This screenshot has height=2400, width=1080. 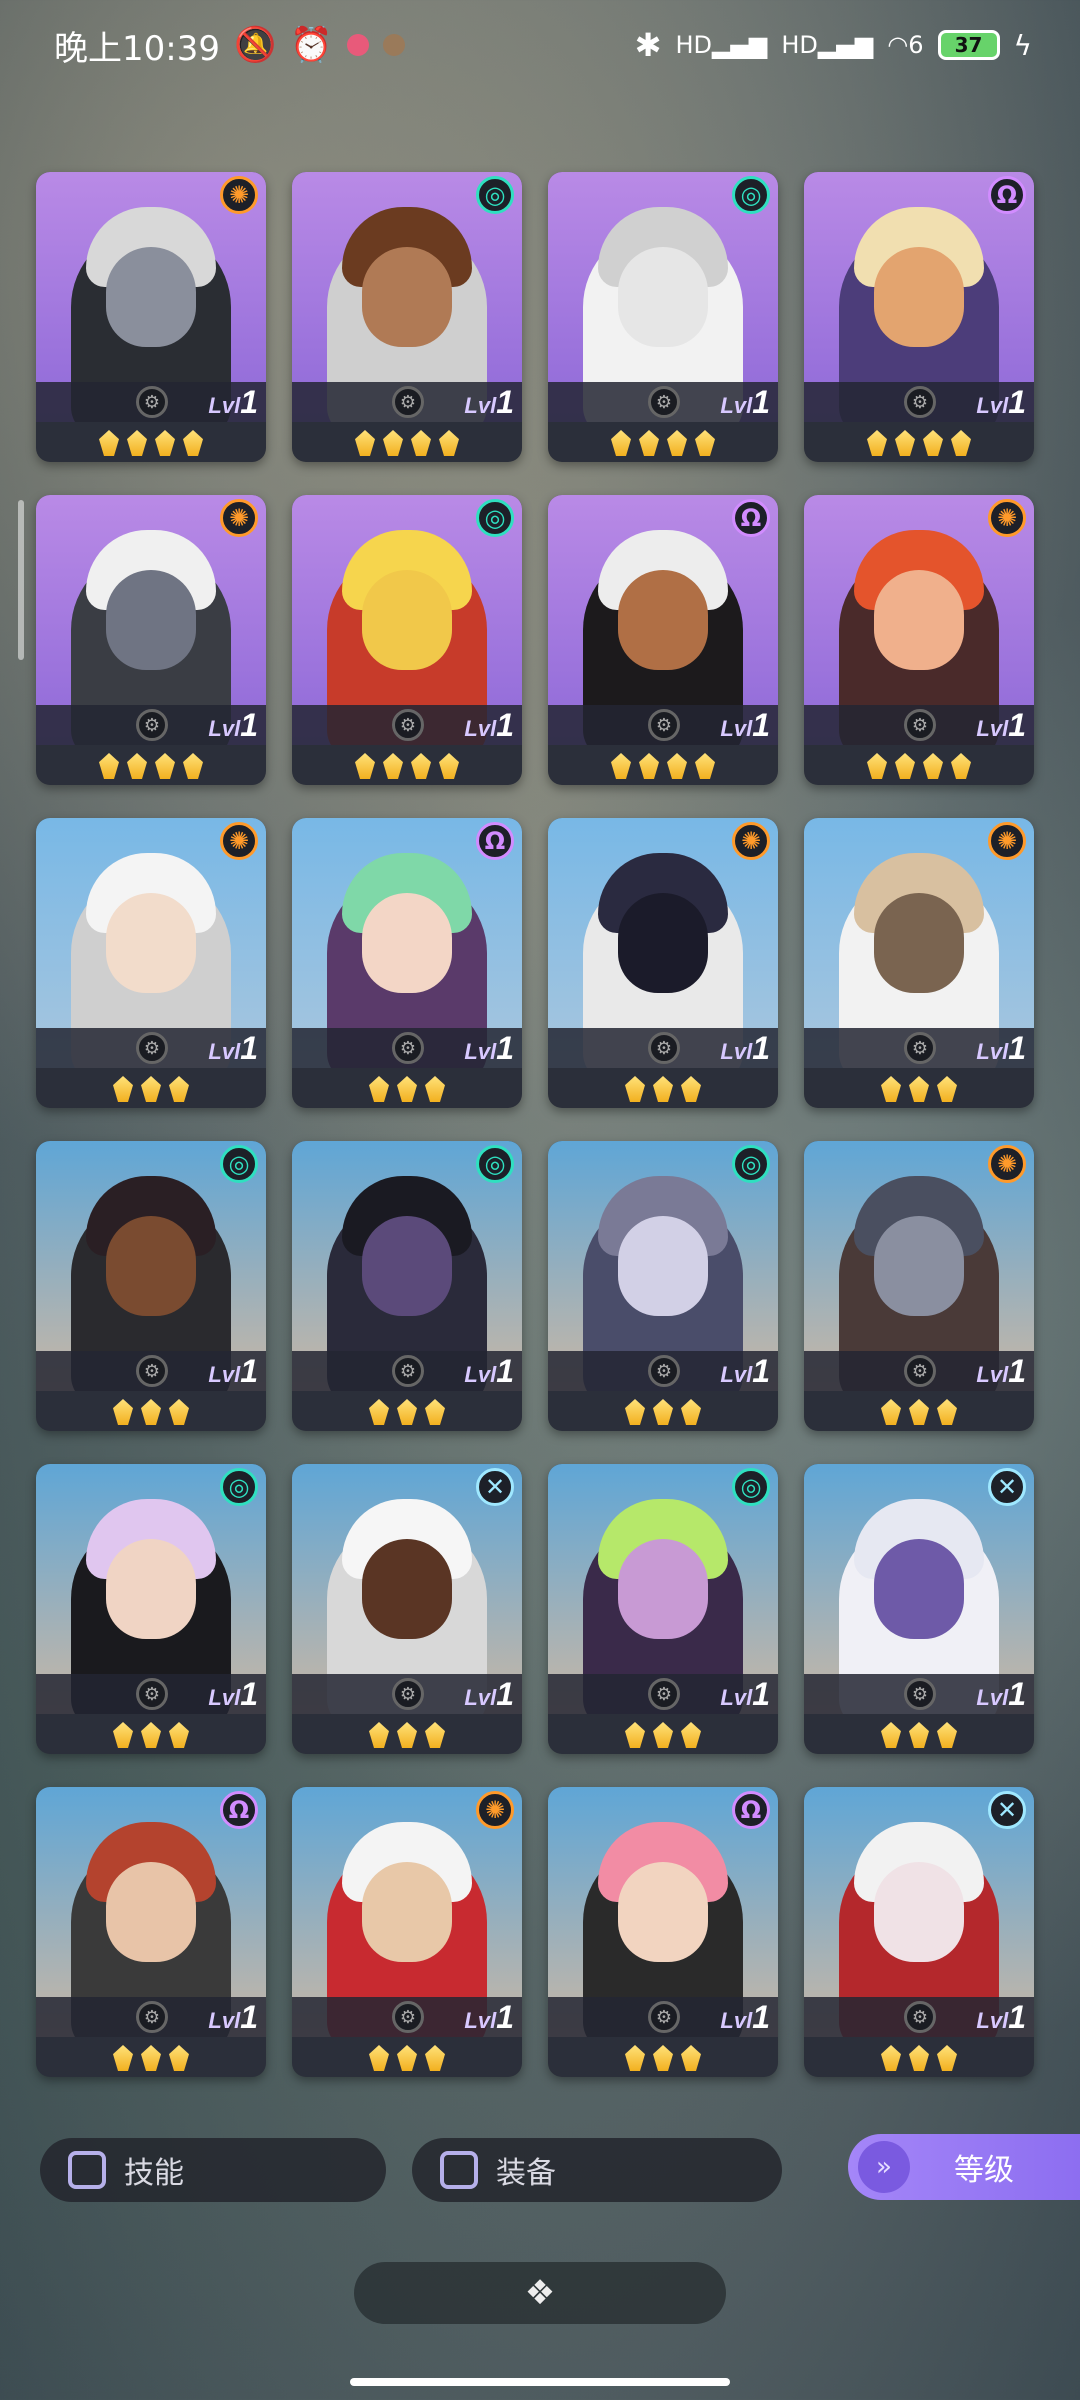 I want to click on equipment-filter: 装备, so click(x=597, y=2170).